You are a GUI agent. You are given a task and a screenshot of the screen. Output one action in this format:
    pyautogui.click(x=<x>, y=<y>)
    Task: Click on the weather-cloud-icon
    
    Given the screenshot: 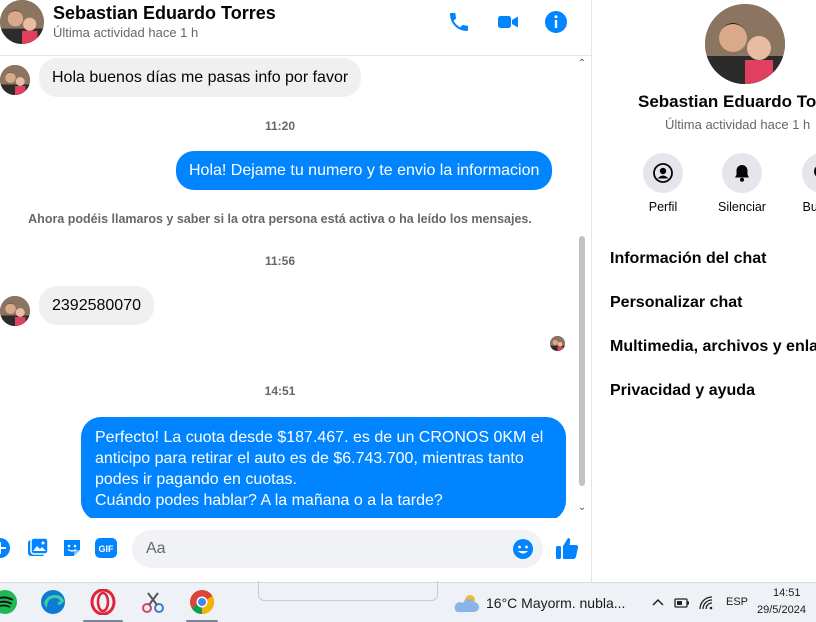 What is the action you would take?
    pyautogui.click(x=466, y=603)
    